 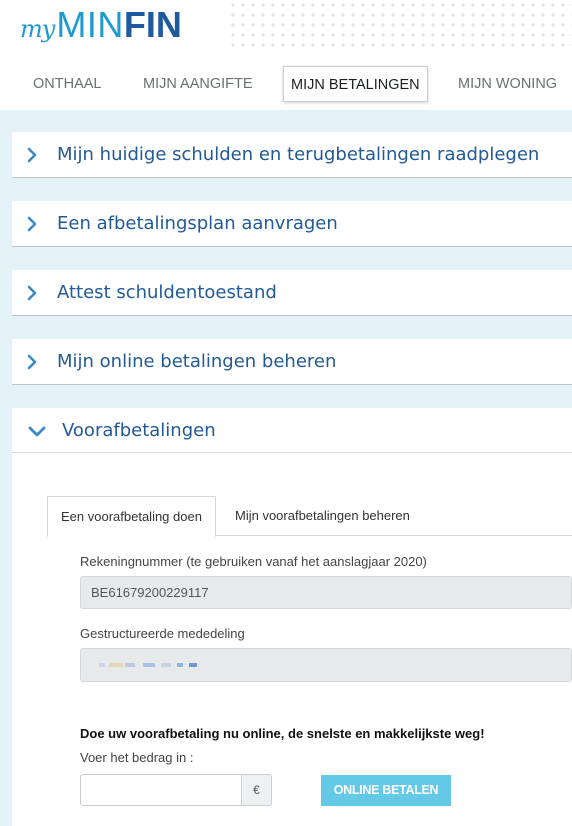 I want to click on logo-my-text: my, so click(x=37, y=29).